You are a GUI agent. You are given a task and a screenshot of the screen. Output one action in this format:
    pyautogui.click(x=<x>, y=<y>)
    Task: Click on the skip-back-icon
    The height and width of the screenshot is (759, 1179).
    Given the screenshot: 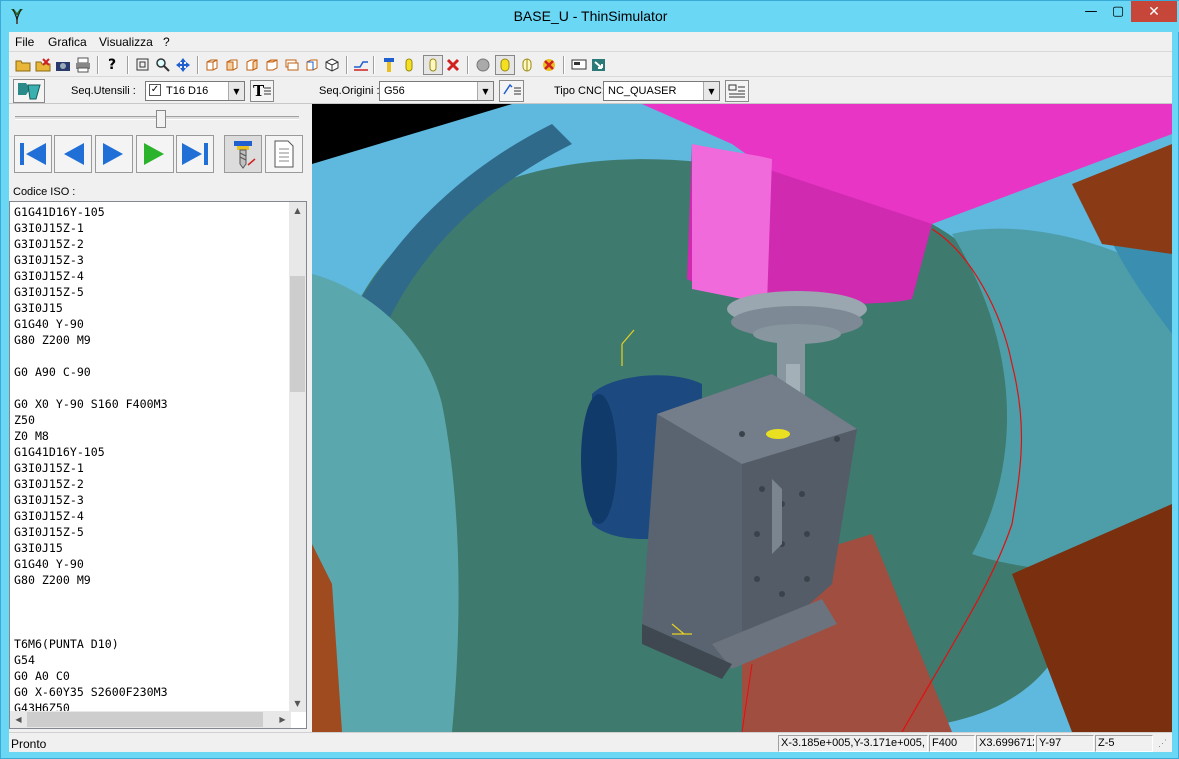 What is the action you would take?
    pyautogui.click(x=33, y=154)
    